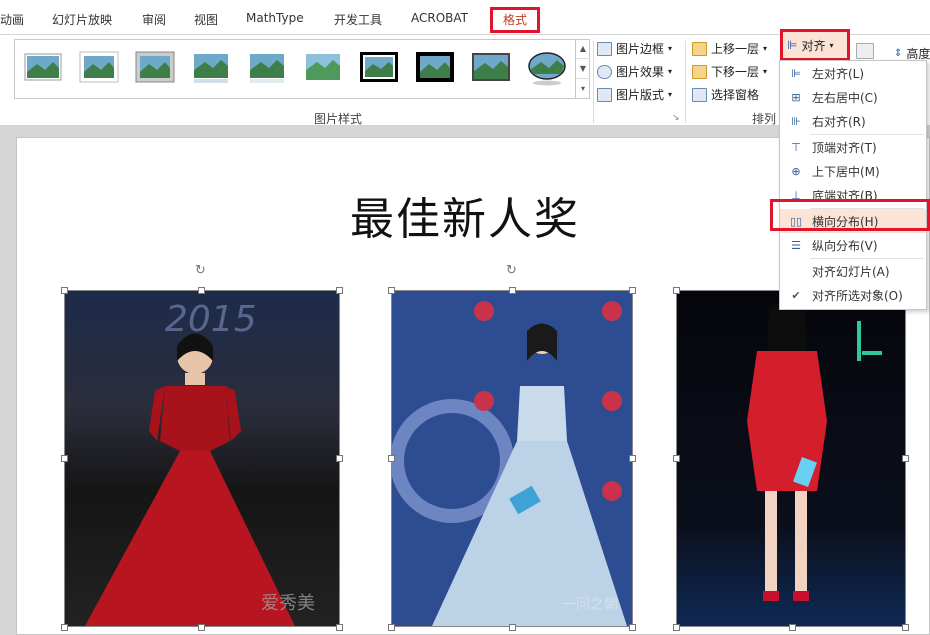 The image size is (930, 635). Describe the element at coordinates (729, 71) in the screenshot. I see `send-backward-button: 下移一层 ▾` at that location.